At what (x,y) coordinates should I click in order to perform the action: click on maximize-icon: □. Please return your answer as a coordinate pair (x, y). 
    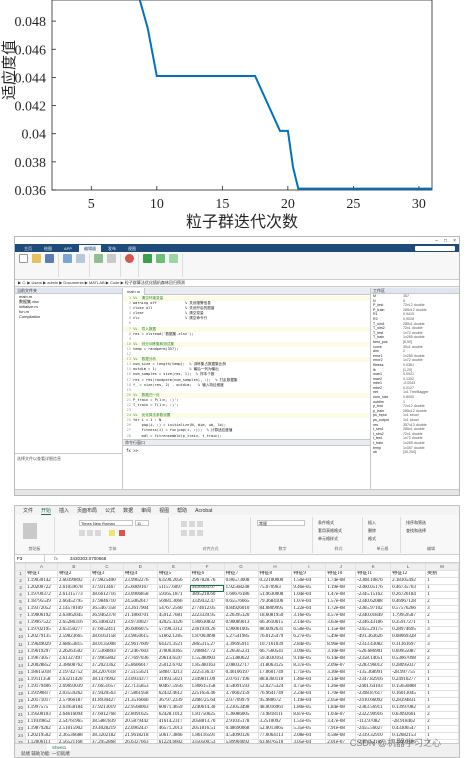
    Looking at the image, I should click on (445, 241).